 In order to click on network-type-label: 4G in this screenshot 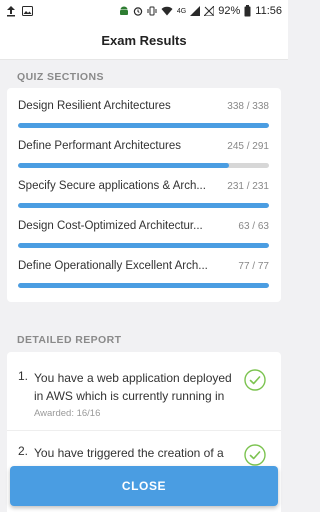, I will do `click(181, 11)`.